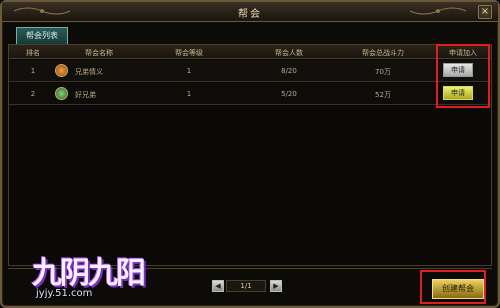  I want to click on row-rank: 1, so click(33, 71).